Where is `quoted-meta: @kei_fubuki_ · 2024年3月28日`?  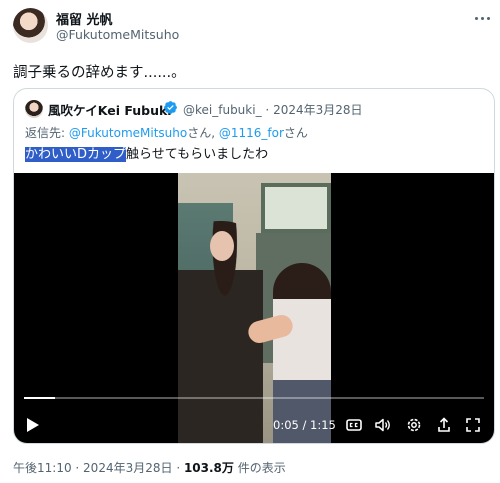 quoted-meta: @kei_fubuki_ · 2024年3月28日 is located at coordinates (273, 109).